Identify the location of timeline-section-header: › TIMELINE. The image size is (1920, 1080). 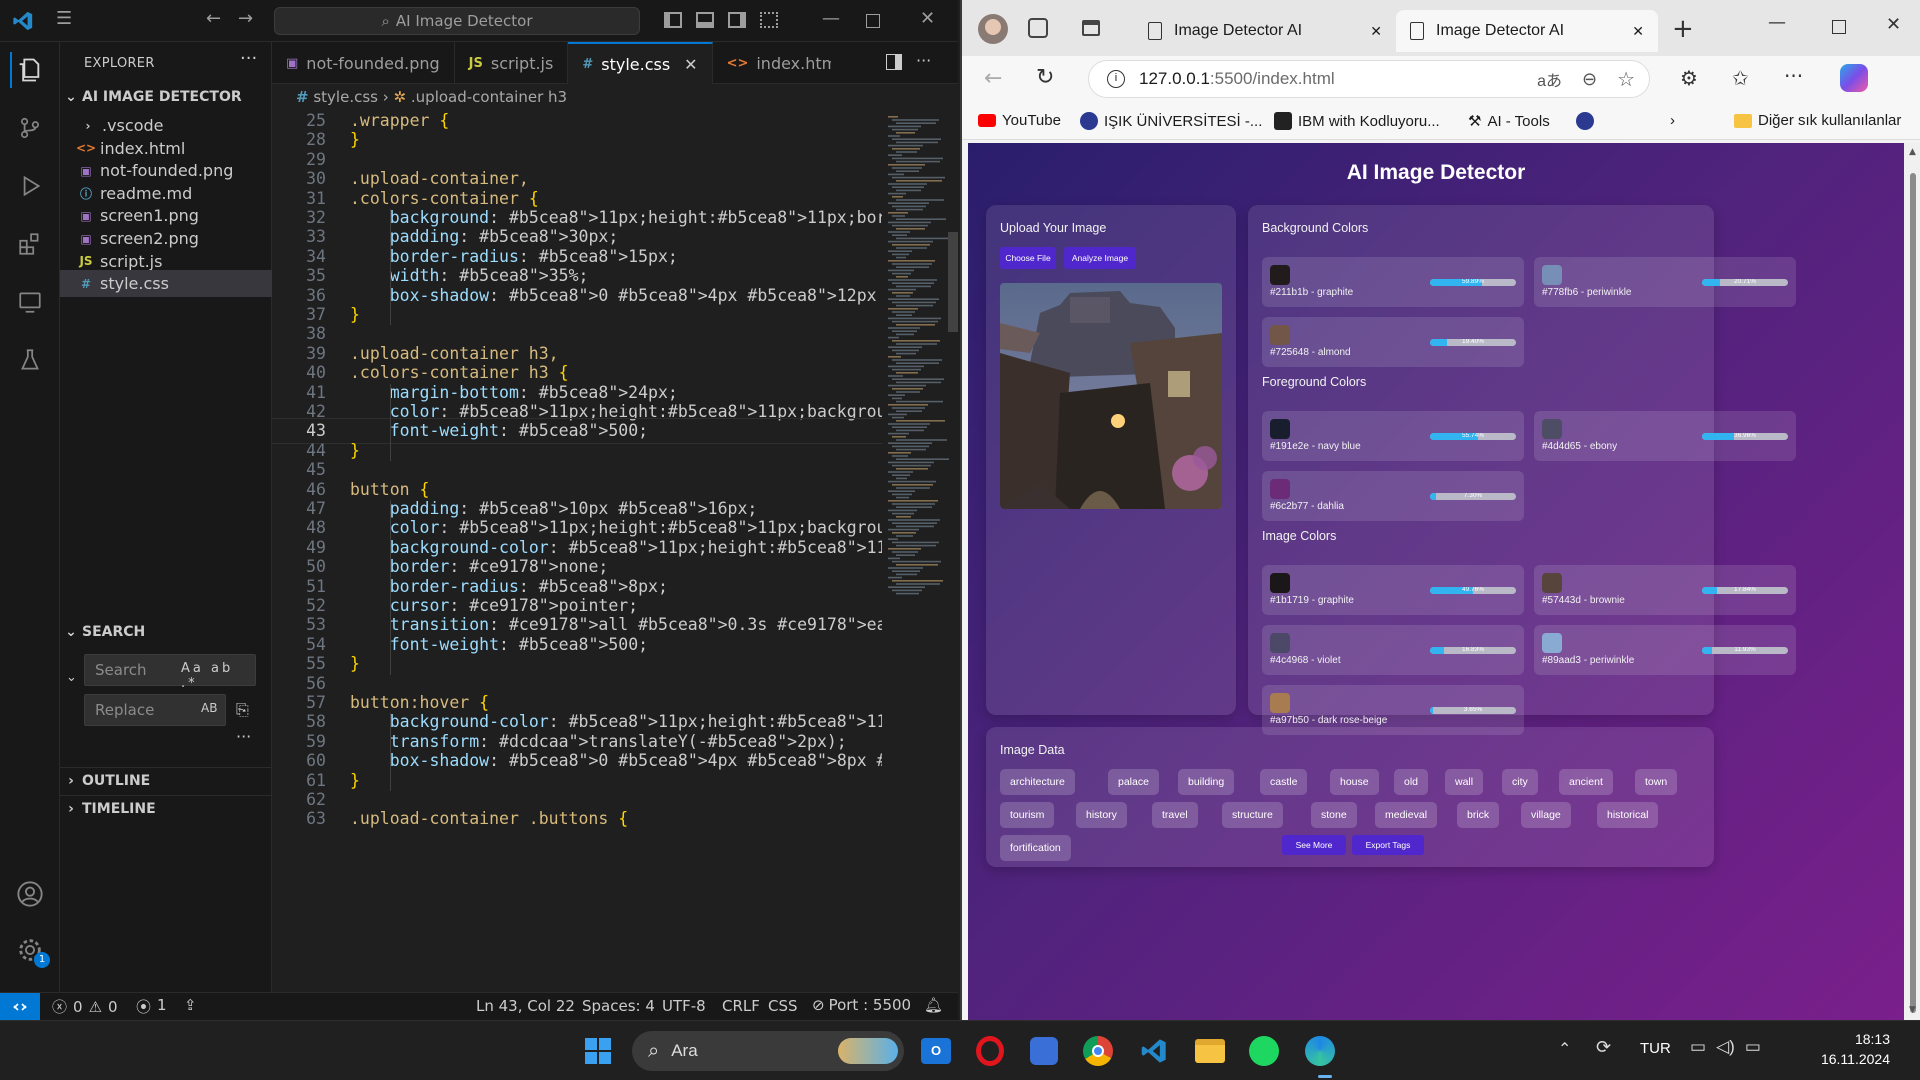
(166, 808).